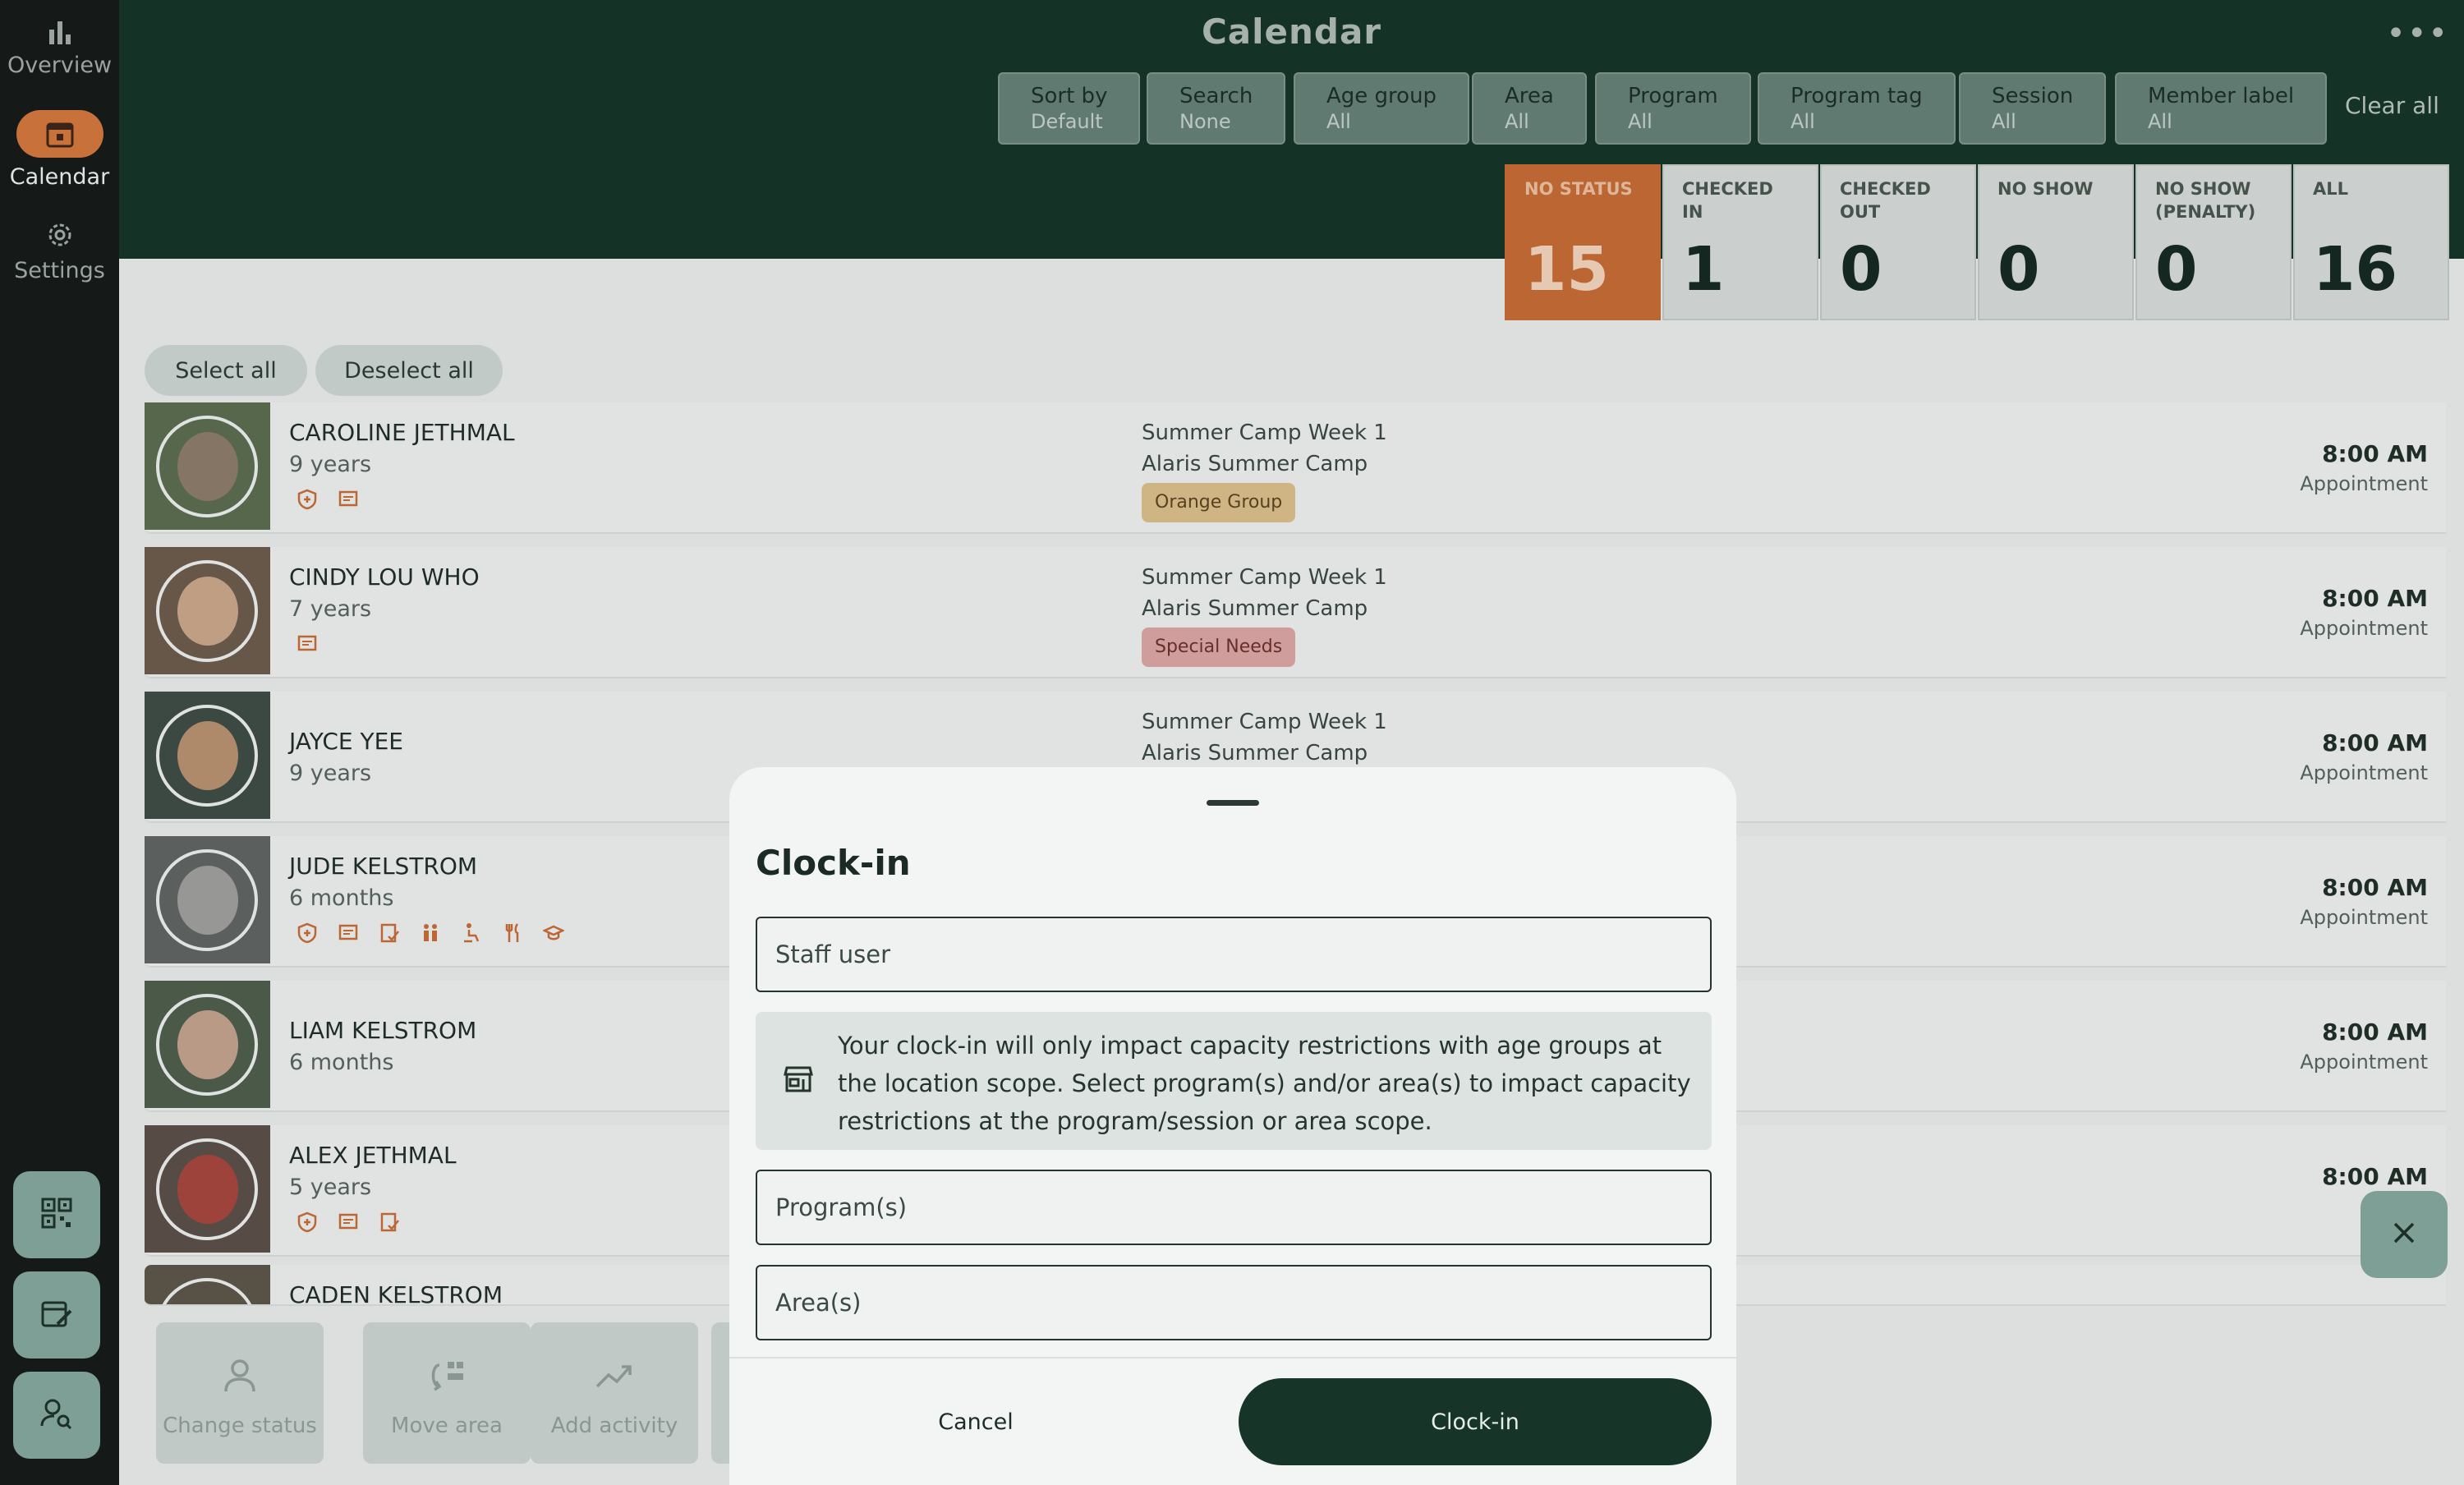  I want to click on qr-code-icon, so click(56, 1215).